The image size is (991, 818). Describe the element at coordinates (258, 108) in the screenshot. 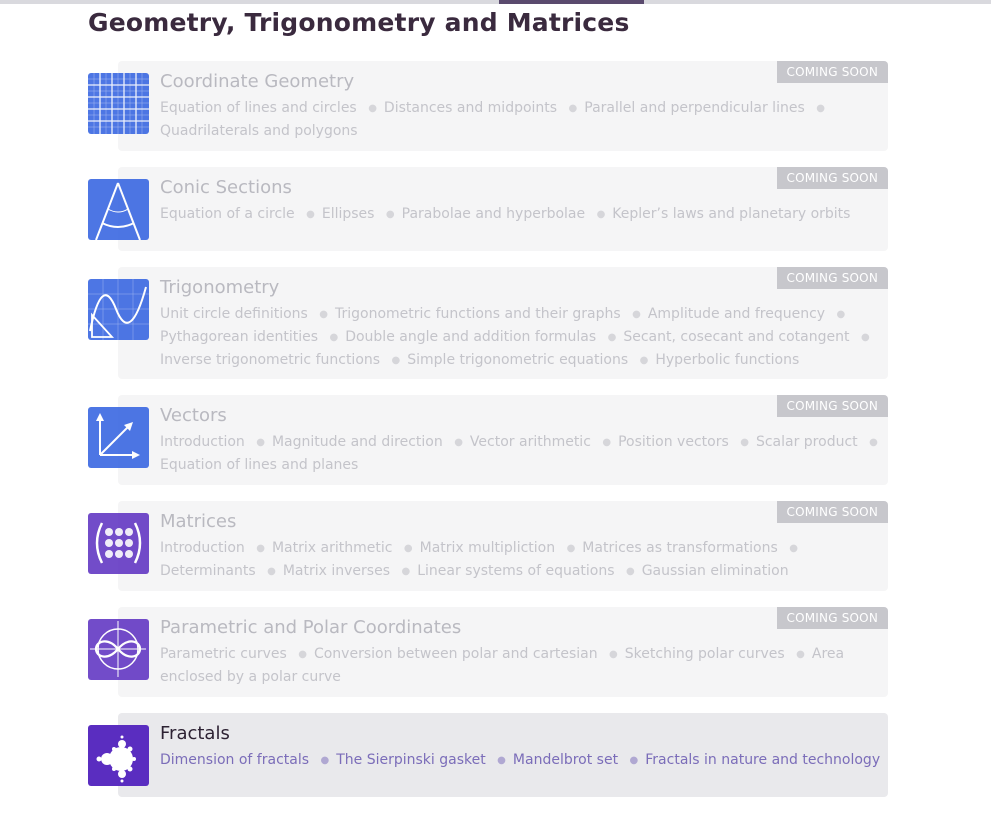

I see `topic-link: Equation of lines and circles` at that location.